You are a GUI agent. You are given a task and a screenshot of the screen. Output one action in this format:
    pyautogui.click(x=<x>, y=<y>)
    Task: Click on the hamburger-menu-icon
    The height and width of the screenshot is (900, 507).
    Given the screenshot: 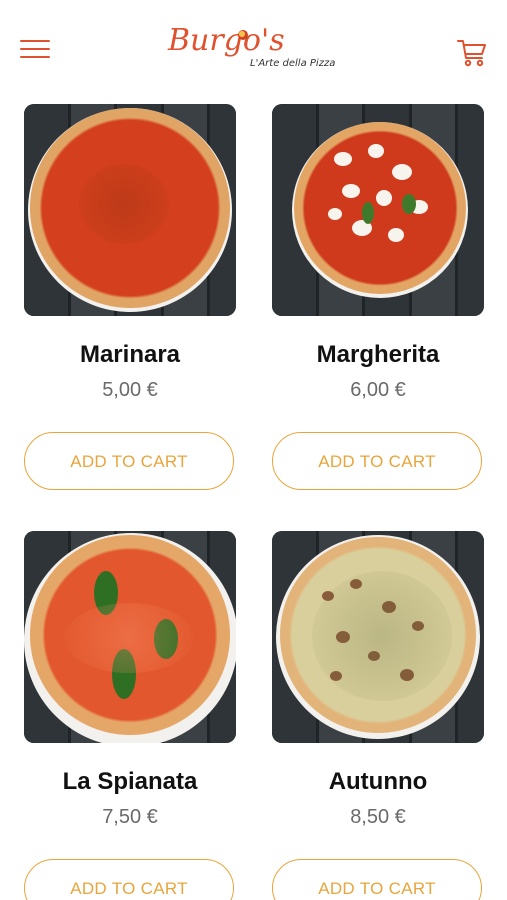 What is the action you would take?
    pyautogui.click(x=35, y=52)
    